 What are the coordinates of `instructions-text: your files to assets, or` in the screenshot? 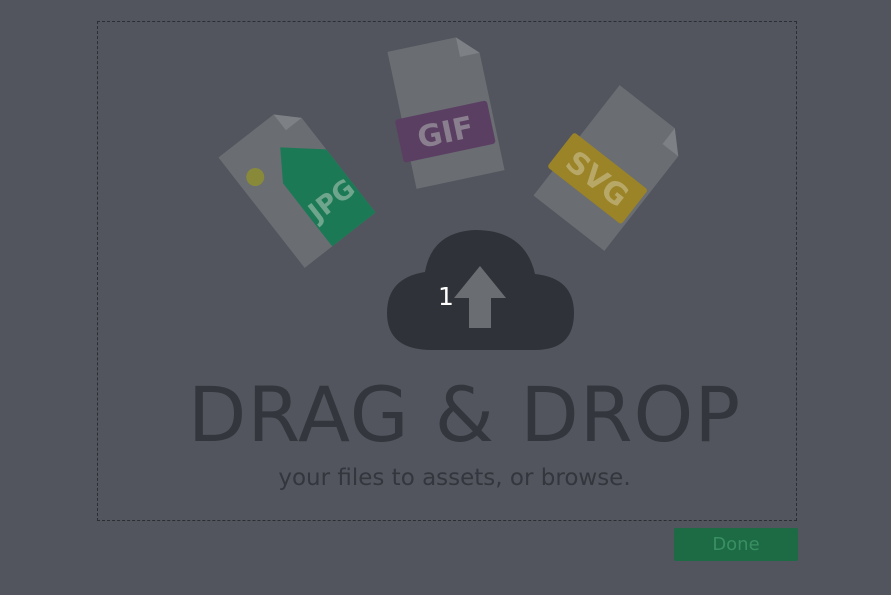 It's located at (409, 478).